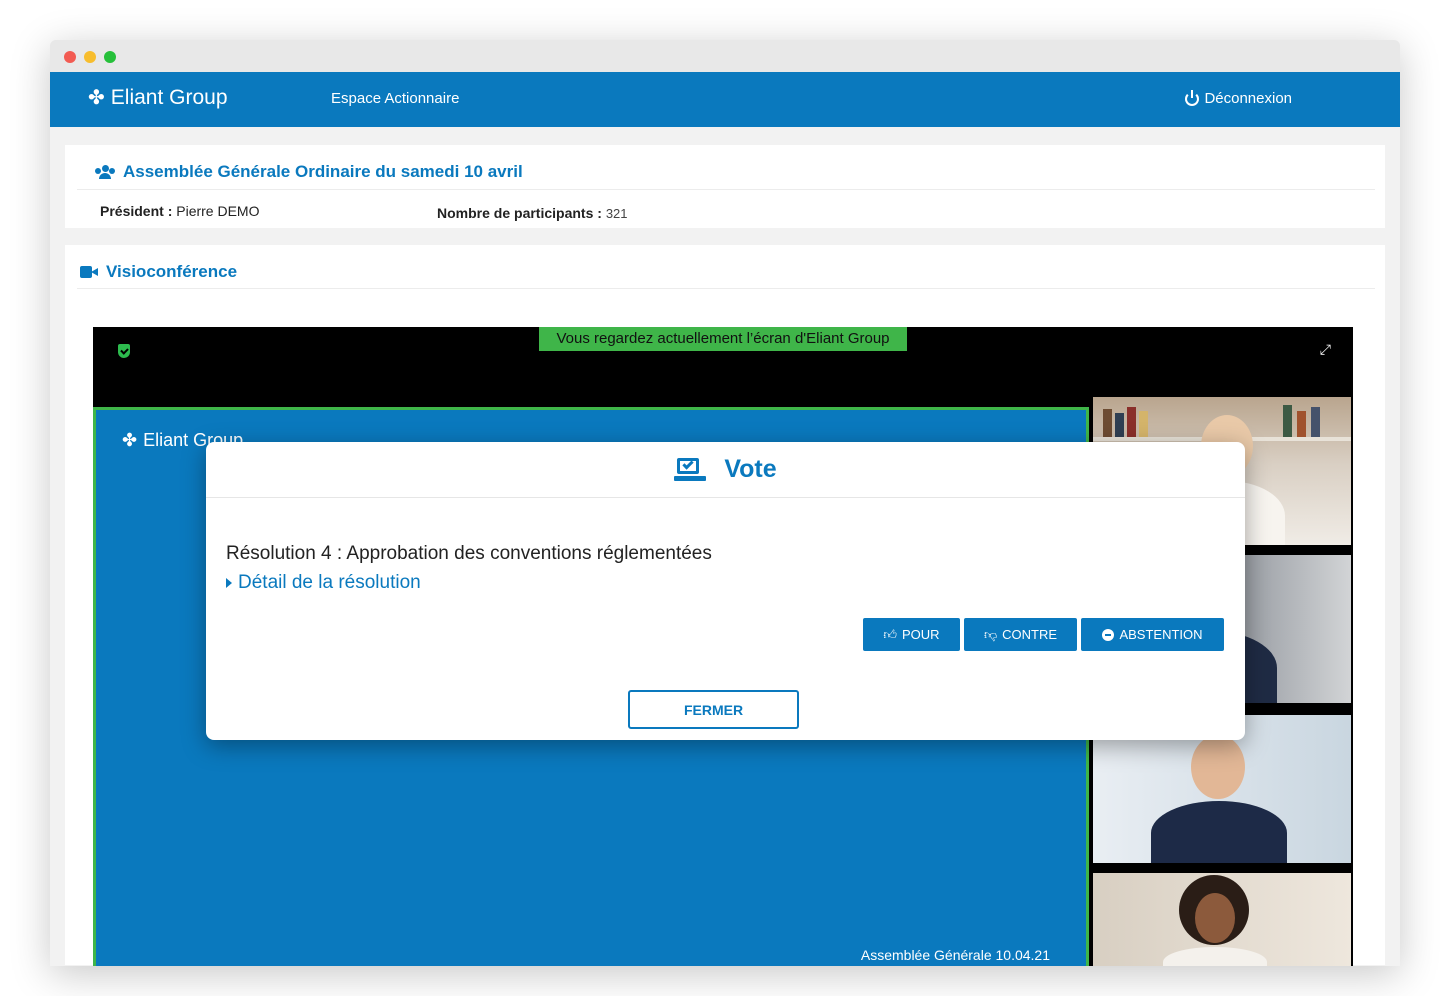 The image size is (1450, 996). I want to click on users-icon, so click(105, 172).